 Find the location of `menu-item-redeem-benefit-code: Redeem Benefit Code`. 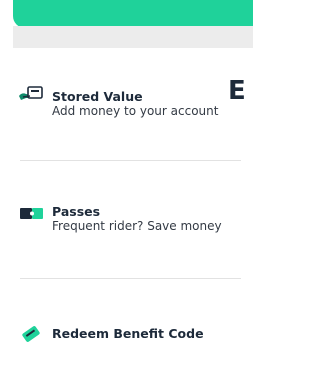

menu-item-redeem-benefit-code: Redeem Benefit Code is located at coordinates (120, 337).